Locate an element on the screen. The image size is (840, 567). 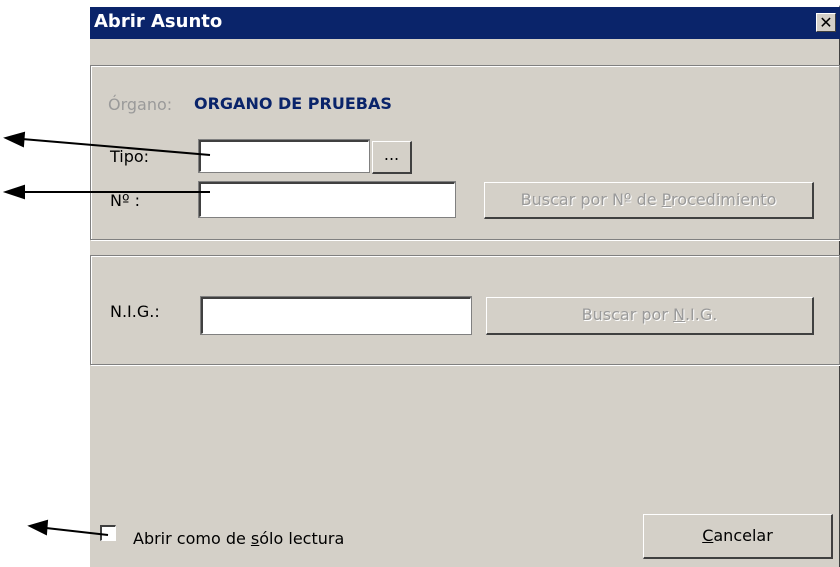
annotation-arrow-tipo is located at coordinates (116, 147).